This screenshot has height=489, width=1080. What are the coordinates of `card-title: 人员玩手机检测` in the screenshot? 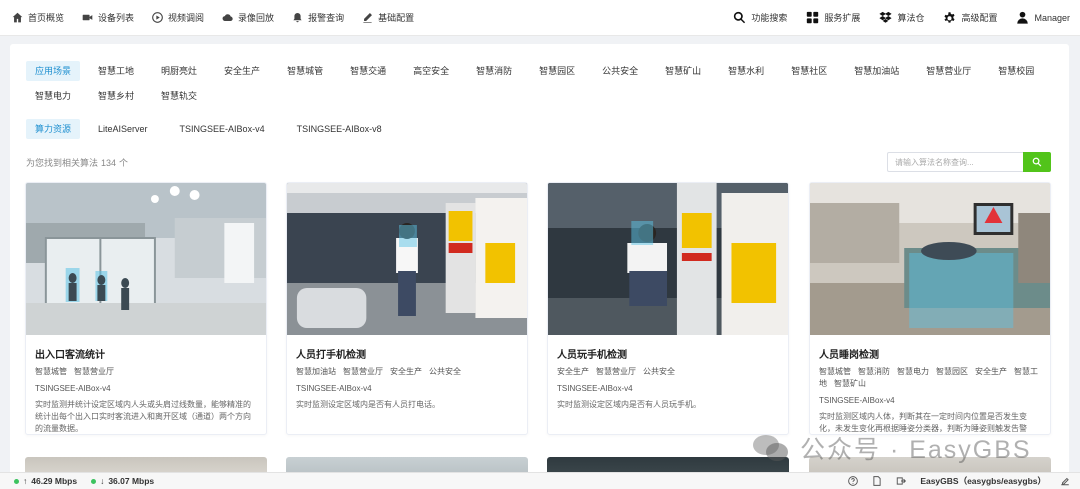 It's located at (592, 355).